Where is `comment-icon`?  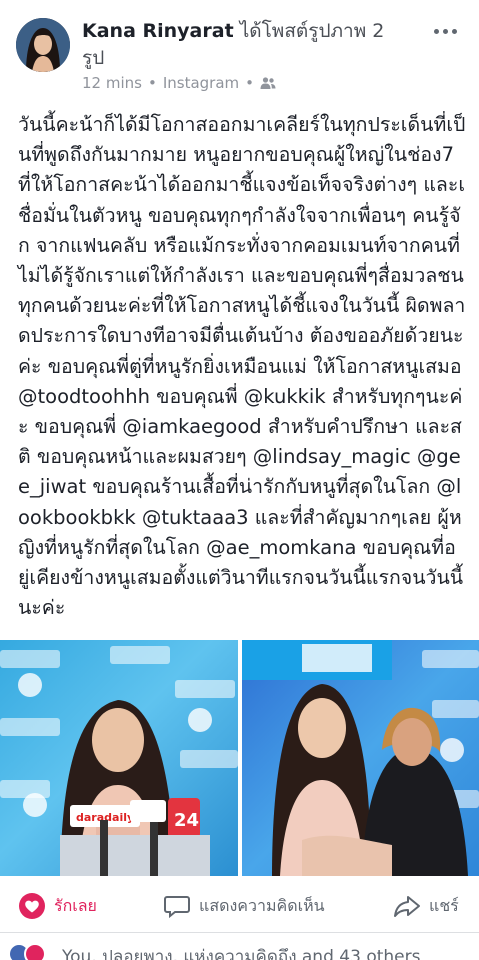
comment-icon is located at coordinates (177, 907).